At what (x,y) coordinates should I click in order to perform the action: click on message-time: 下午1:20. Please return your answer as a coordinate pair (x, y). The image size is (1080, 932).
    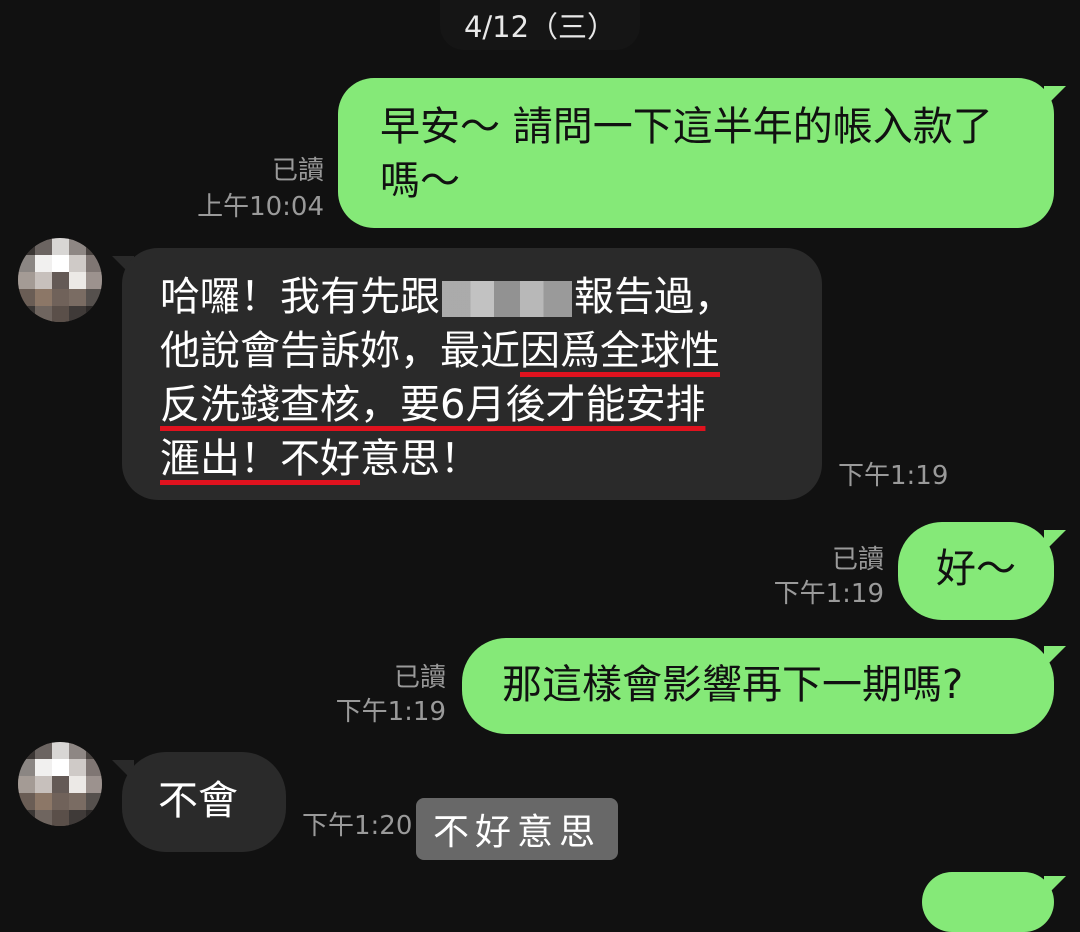
    Looking at the image, I should click on (357, 826).